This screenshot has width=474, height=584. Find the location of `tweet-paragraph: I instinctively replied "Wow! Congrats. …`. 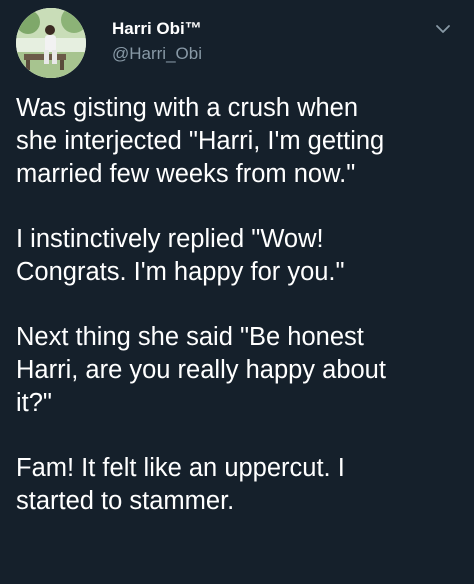

tweet-paragraph: I instinctively replied "Wow! Congrats. … is located at coordinates (180, 255).